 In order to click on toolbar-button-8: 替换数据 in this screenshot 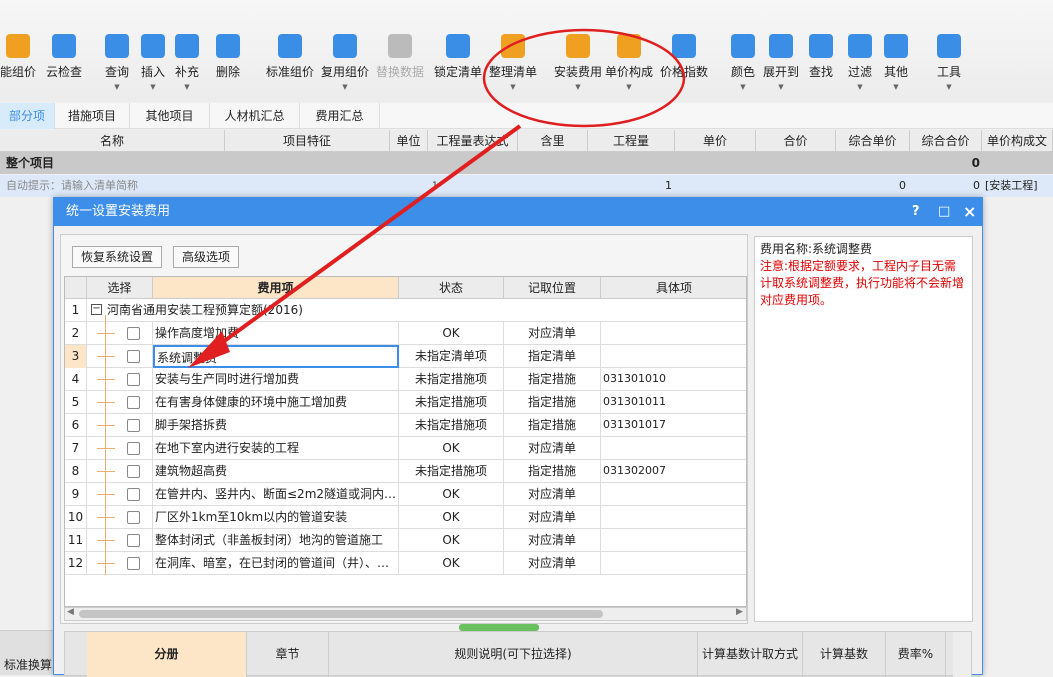, I will do `click(400, 57)`.